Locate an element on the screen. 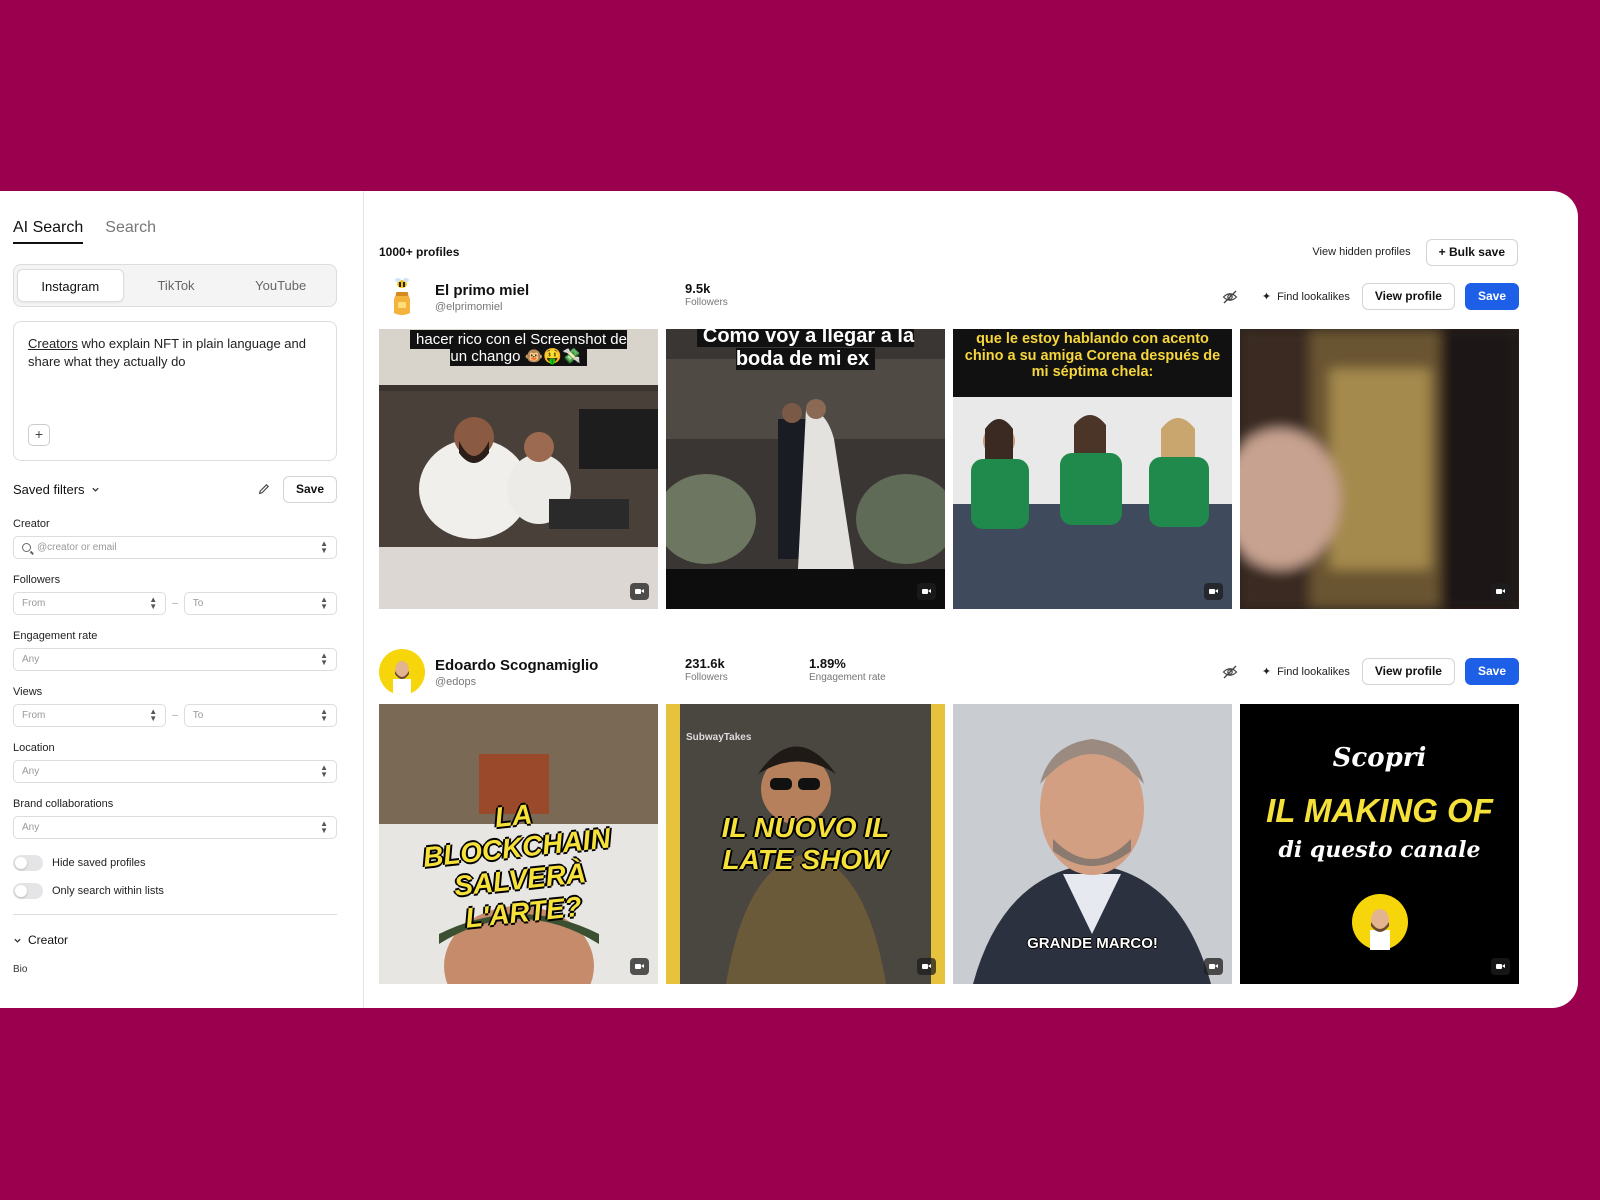  followers-value: 9.5k is located at coordinates (698, 288).